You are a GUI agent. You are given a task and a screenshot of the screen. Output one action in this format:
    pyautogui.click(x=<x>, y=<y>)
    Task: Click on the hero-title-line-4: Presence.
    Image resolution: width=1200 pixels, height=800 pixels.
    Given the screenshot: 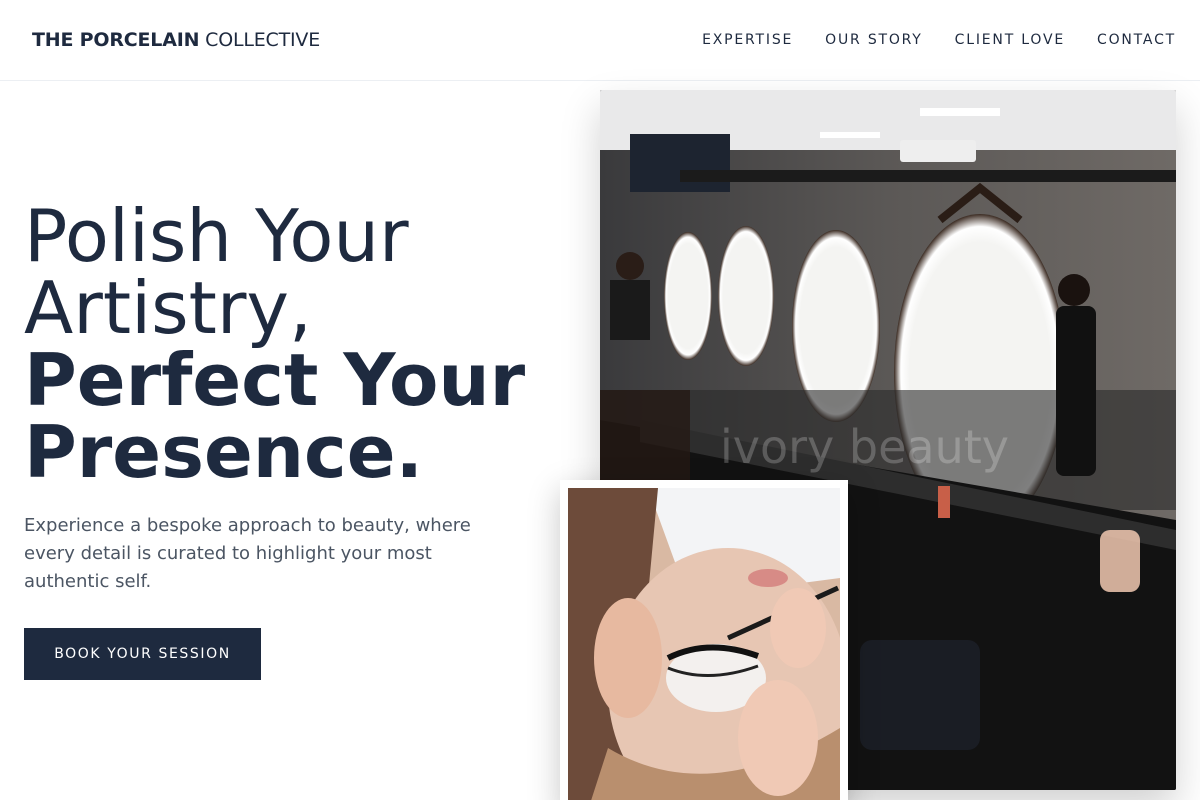 What is the action you would take?
    pyautogui.click(x=223, y=452)
    